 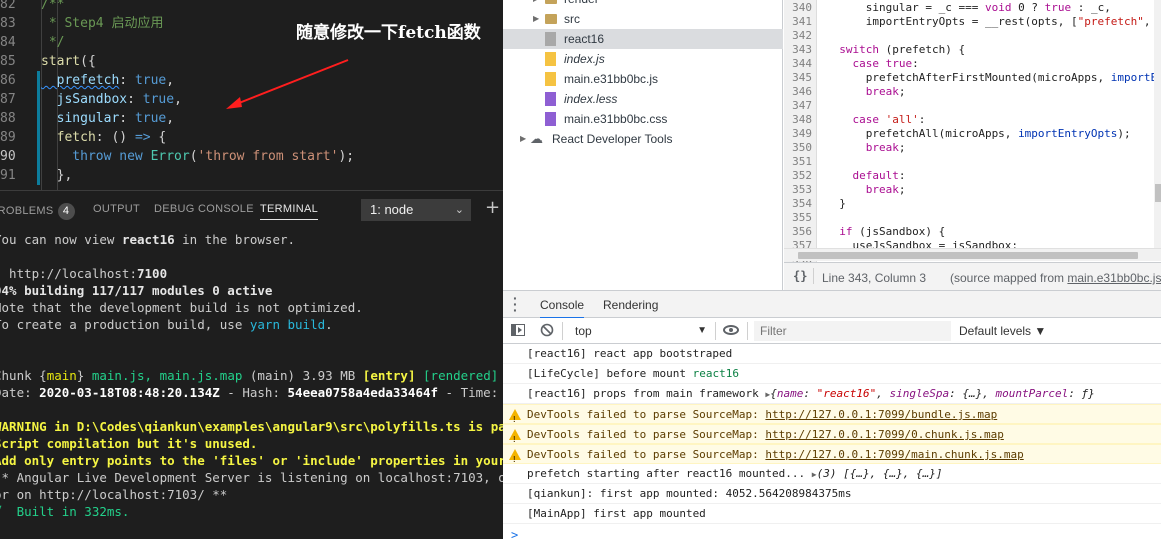 I want to click on line-number: 344, so click(x=798, y=64).